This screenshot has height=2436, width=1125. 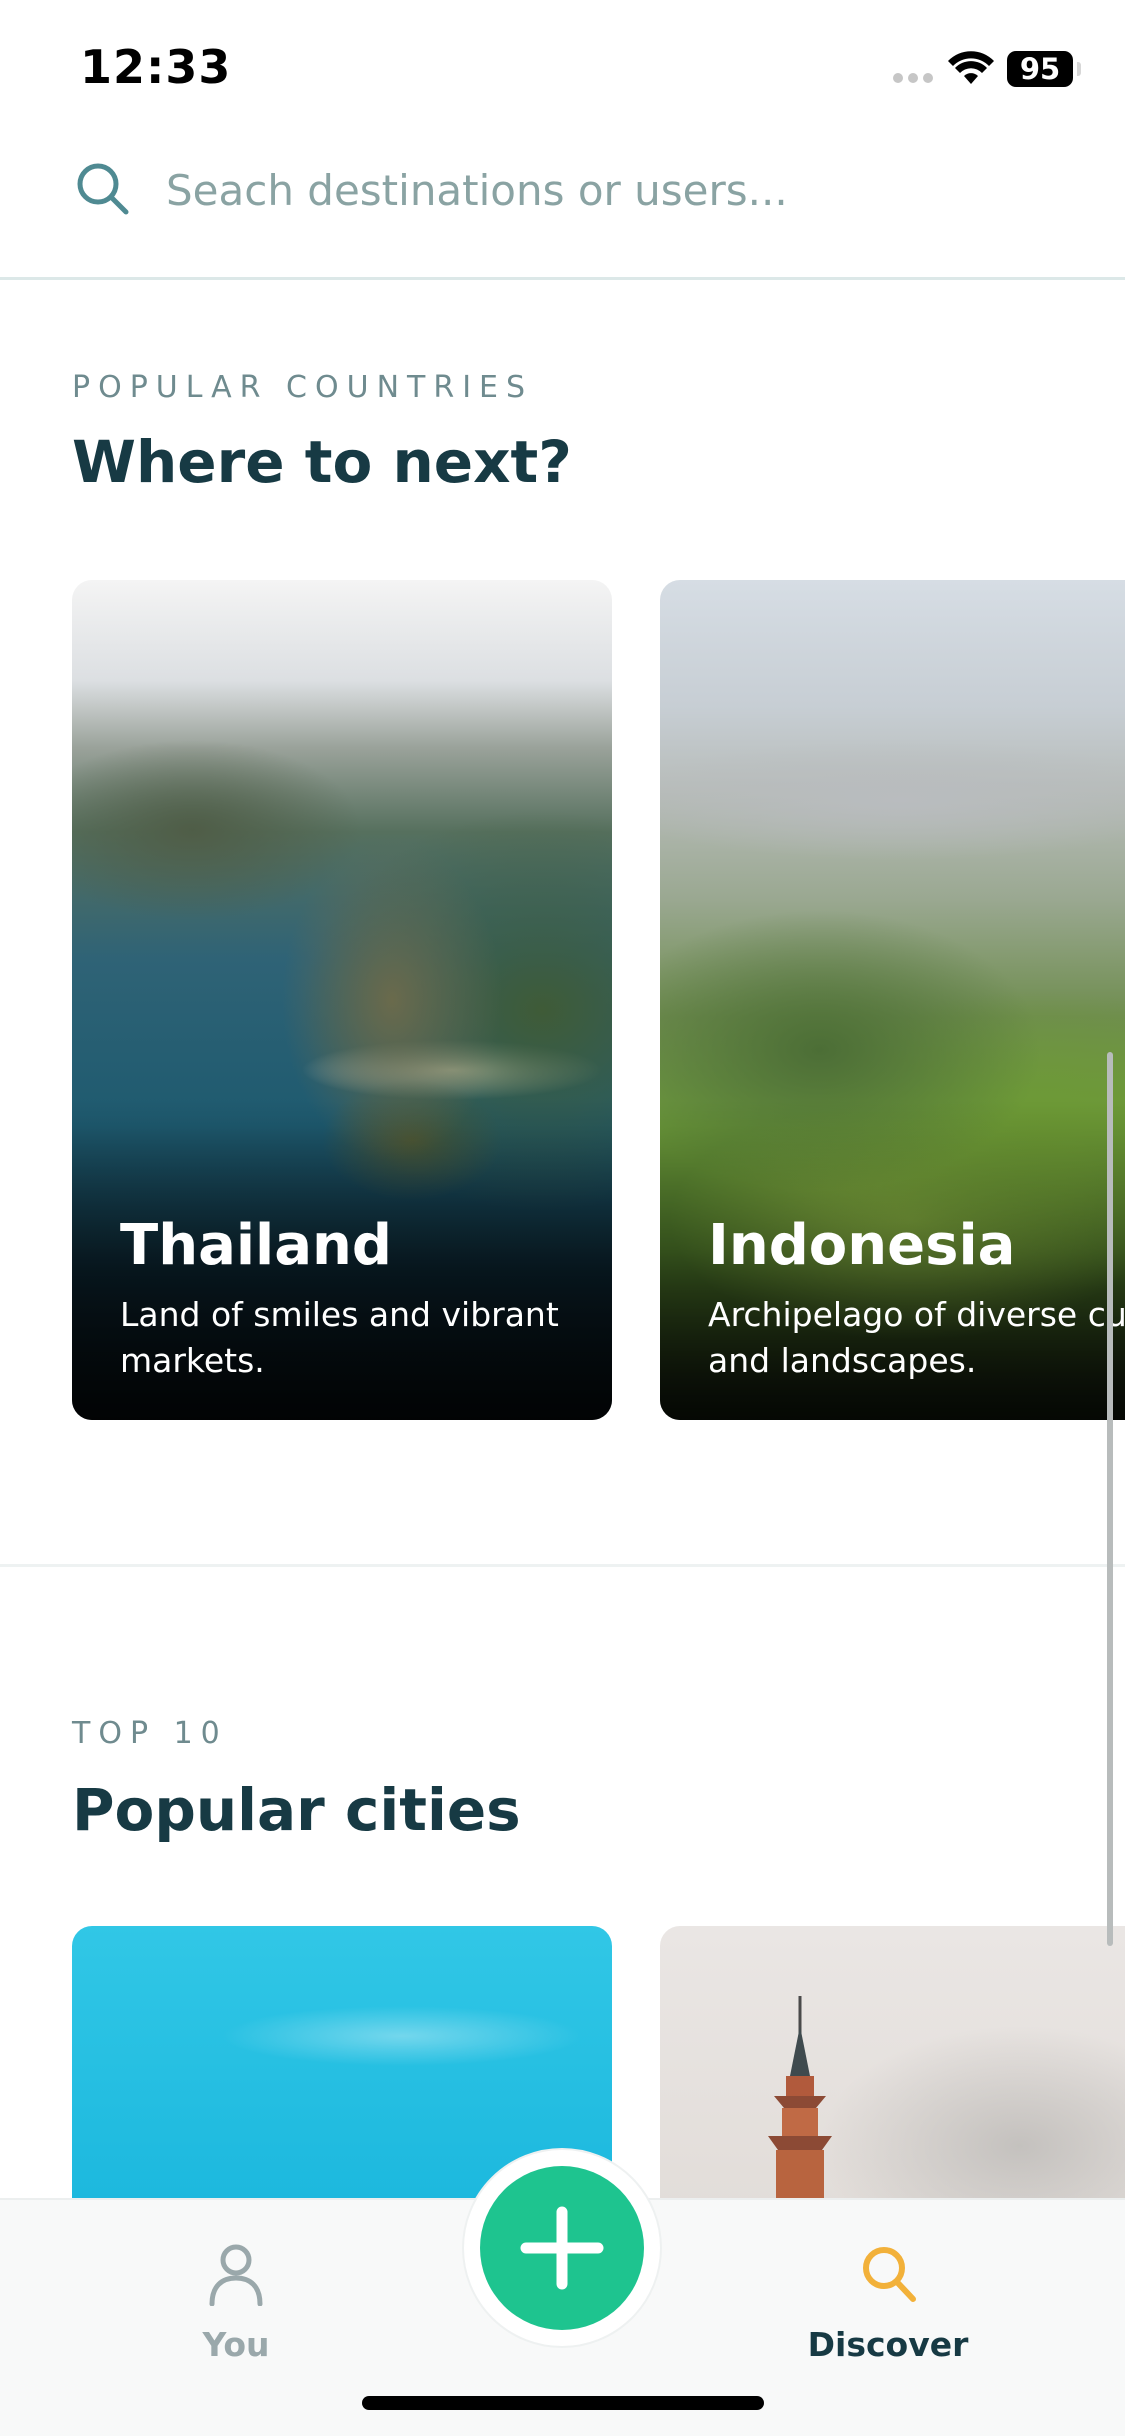 I want to click on tab-discover: Discover, so click(x=888, y=2282).